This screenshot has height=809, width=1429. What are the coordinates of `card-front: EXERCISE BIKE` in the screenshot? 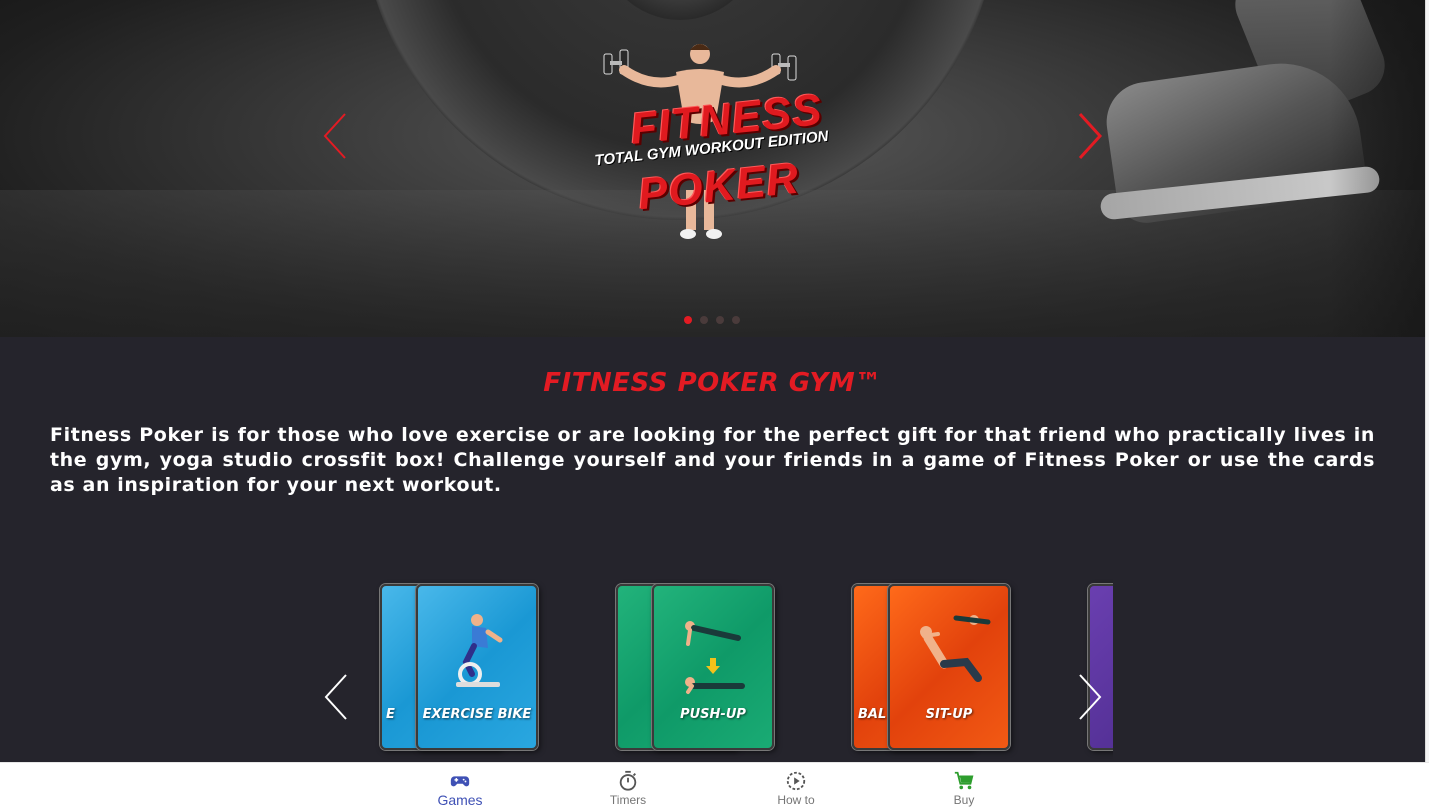 It's located at (477, 667).